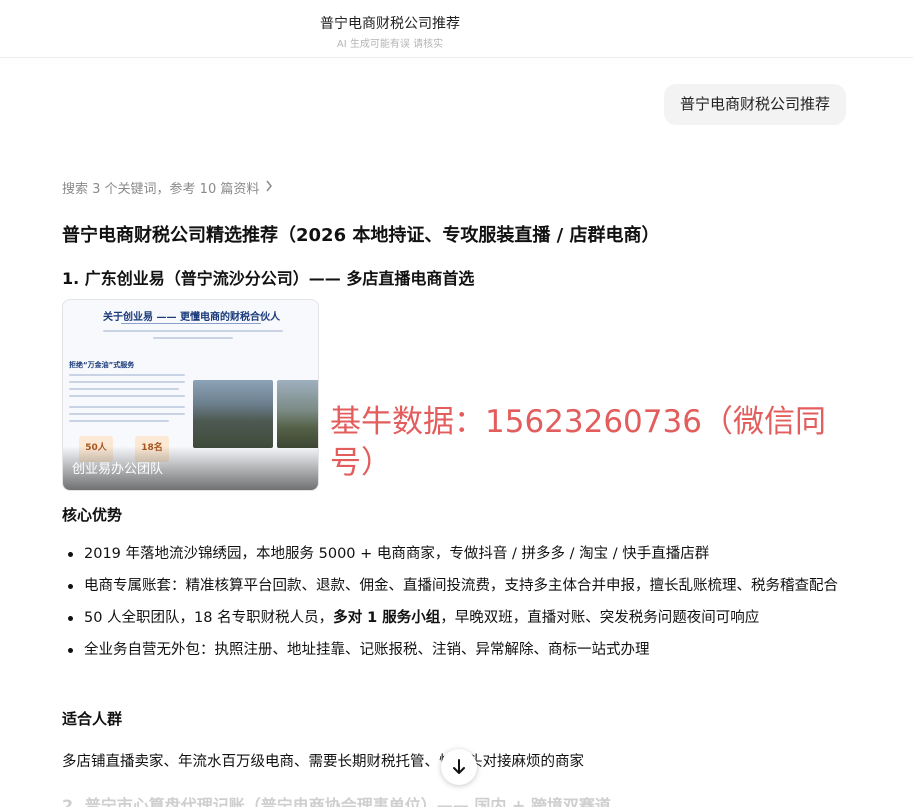 The height and width of the screenshot is (807, 913). What do you see at coordinates (367, 650) in the screenshot?
I see `list-item-text: 全业务自营无外包：执照注册、地址挂靠、记账报税、注销、异常解除、商标一站式办理` at bounding box center [367, 650].